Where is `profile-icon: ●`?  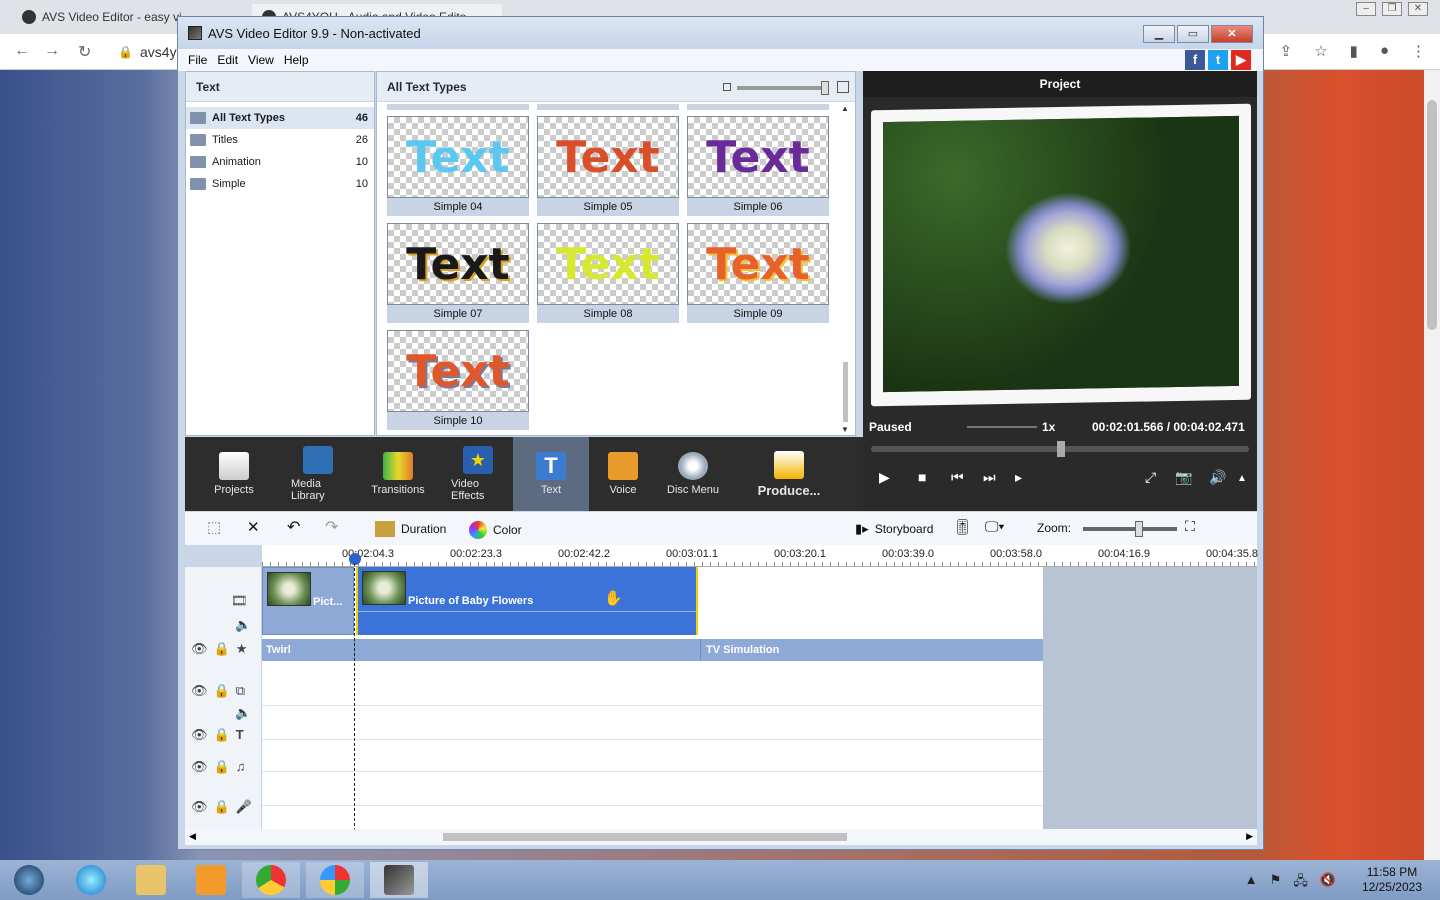
profile-icon: ● is located at coordinates (1384, 51).